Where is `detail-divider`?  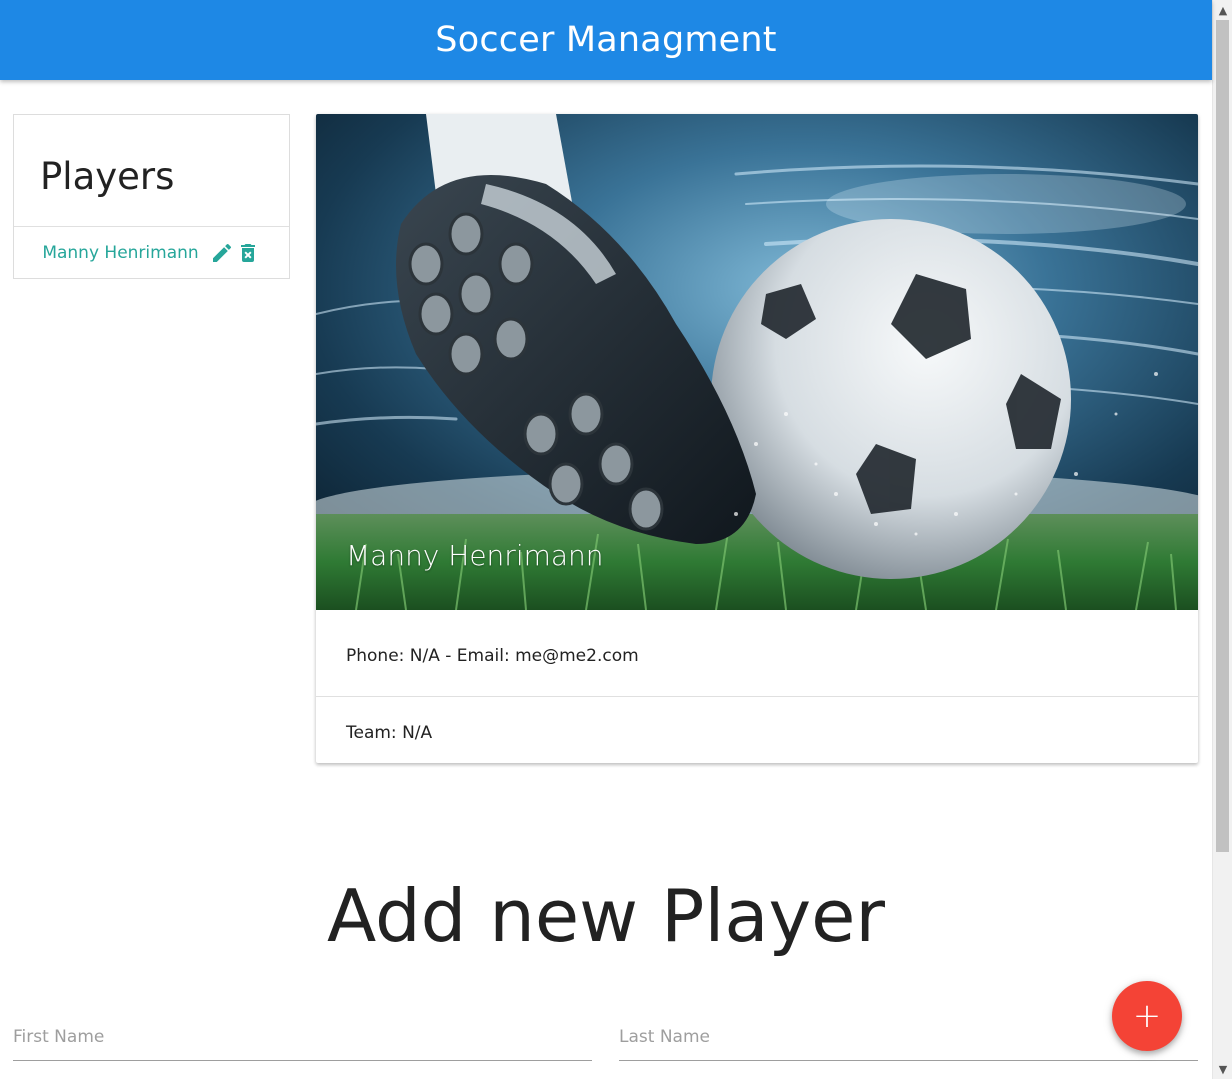
detail-divider is located at coordinates (757, 696).